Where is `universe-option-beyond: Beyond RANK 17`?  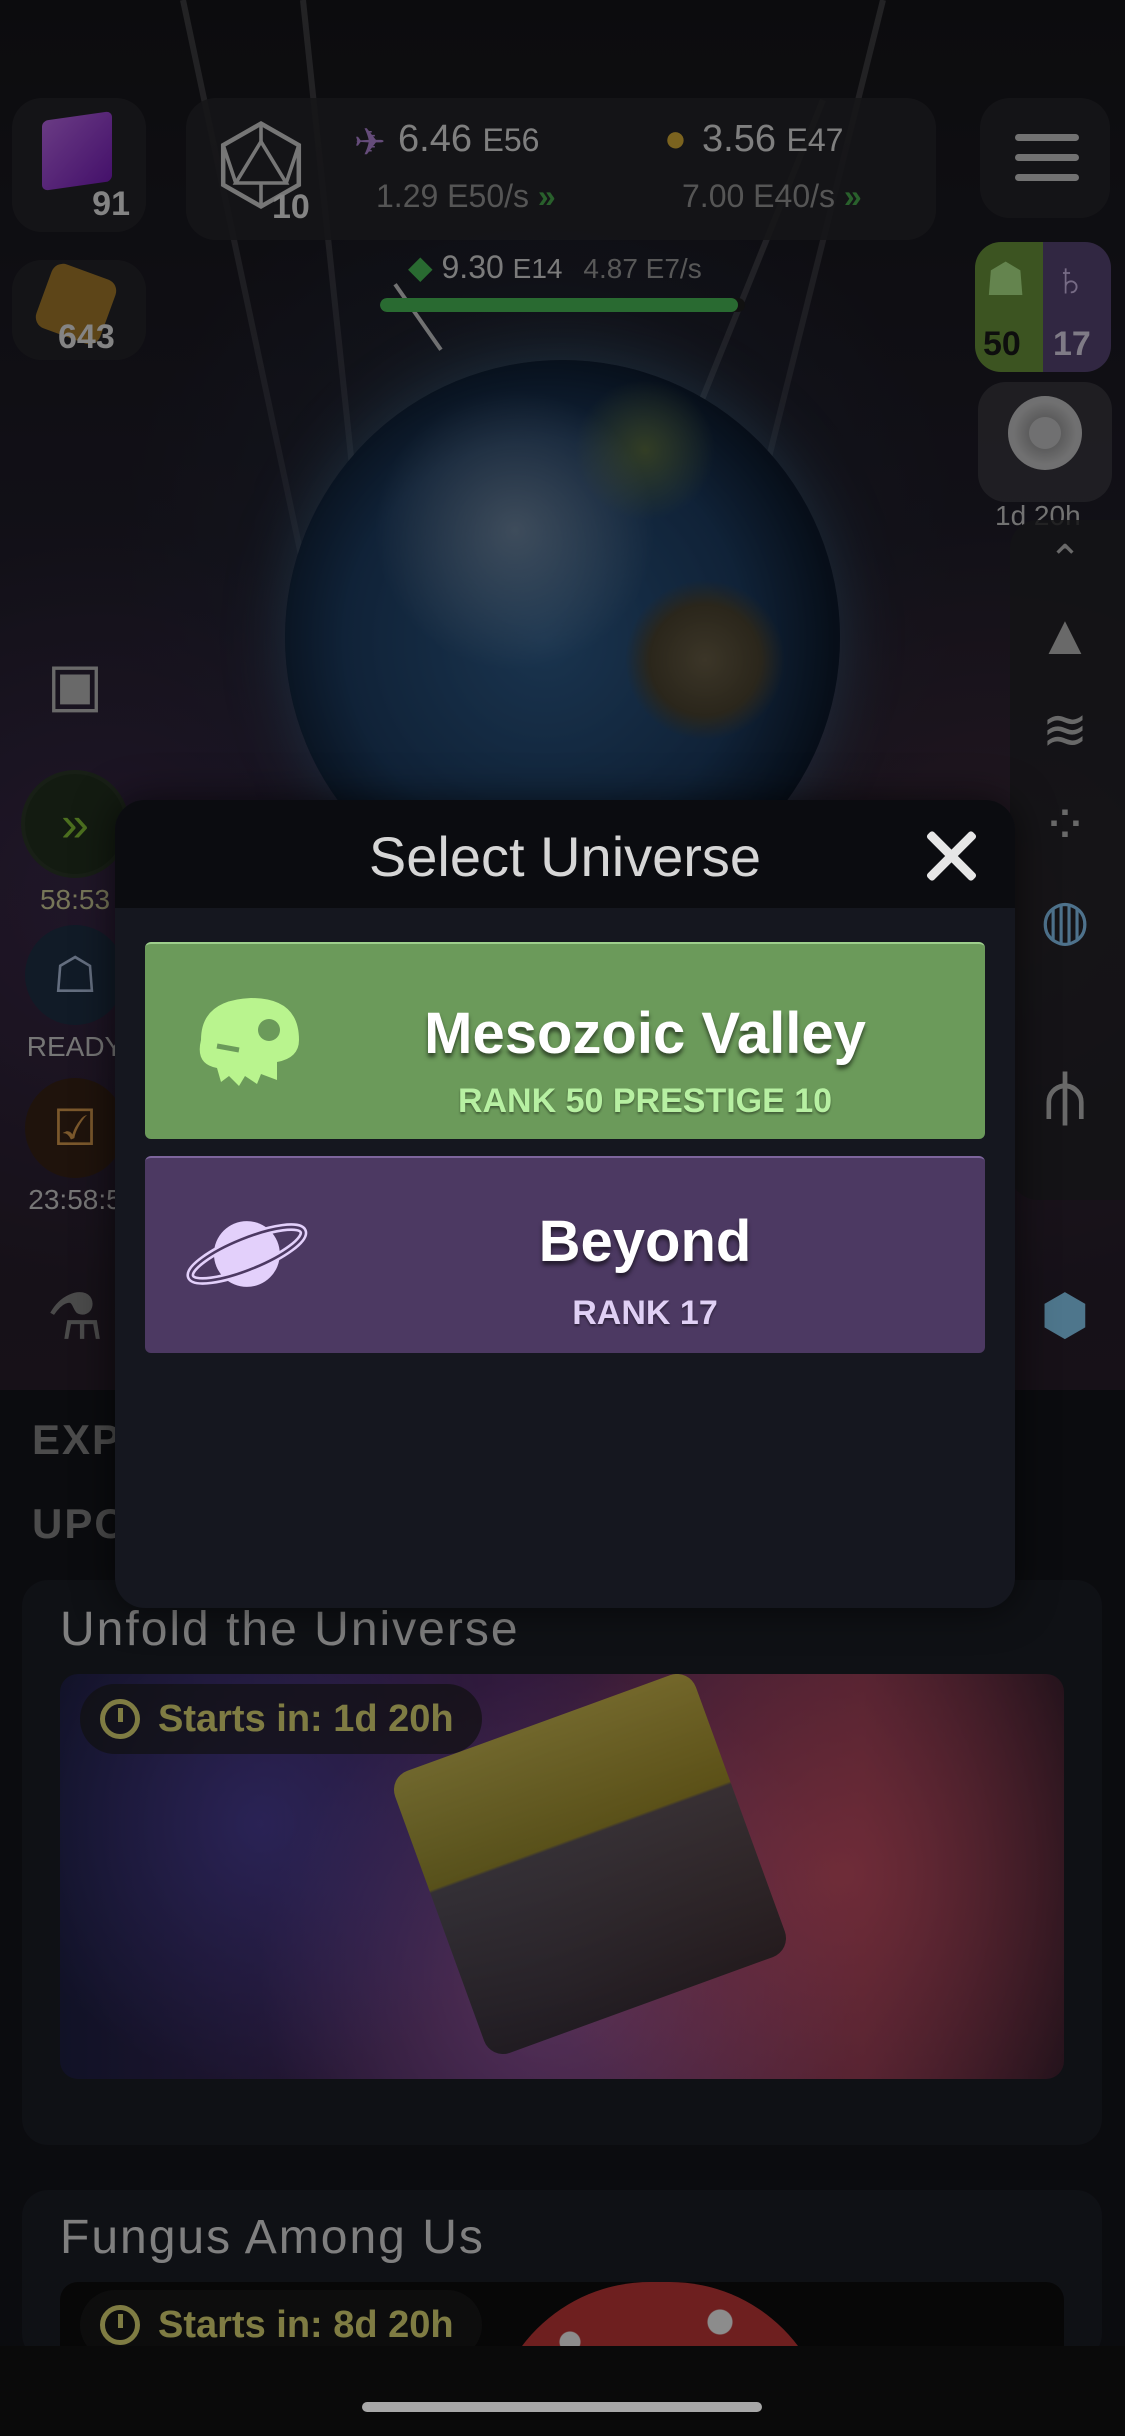 universe-option-beyond: Beyond RANK 17 is located at coordinates (565, 1254).